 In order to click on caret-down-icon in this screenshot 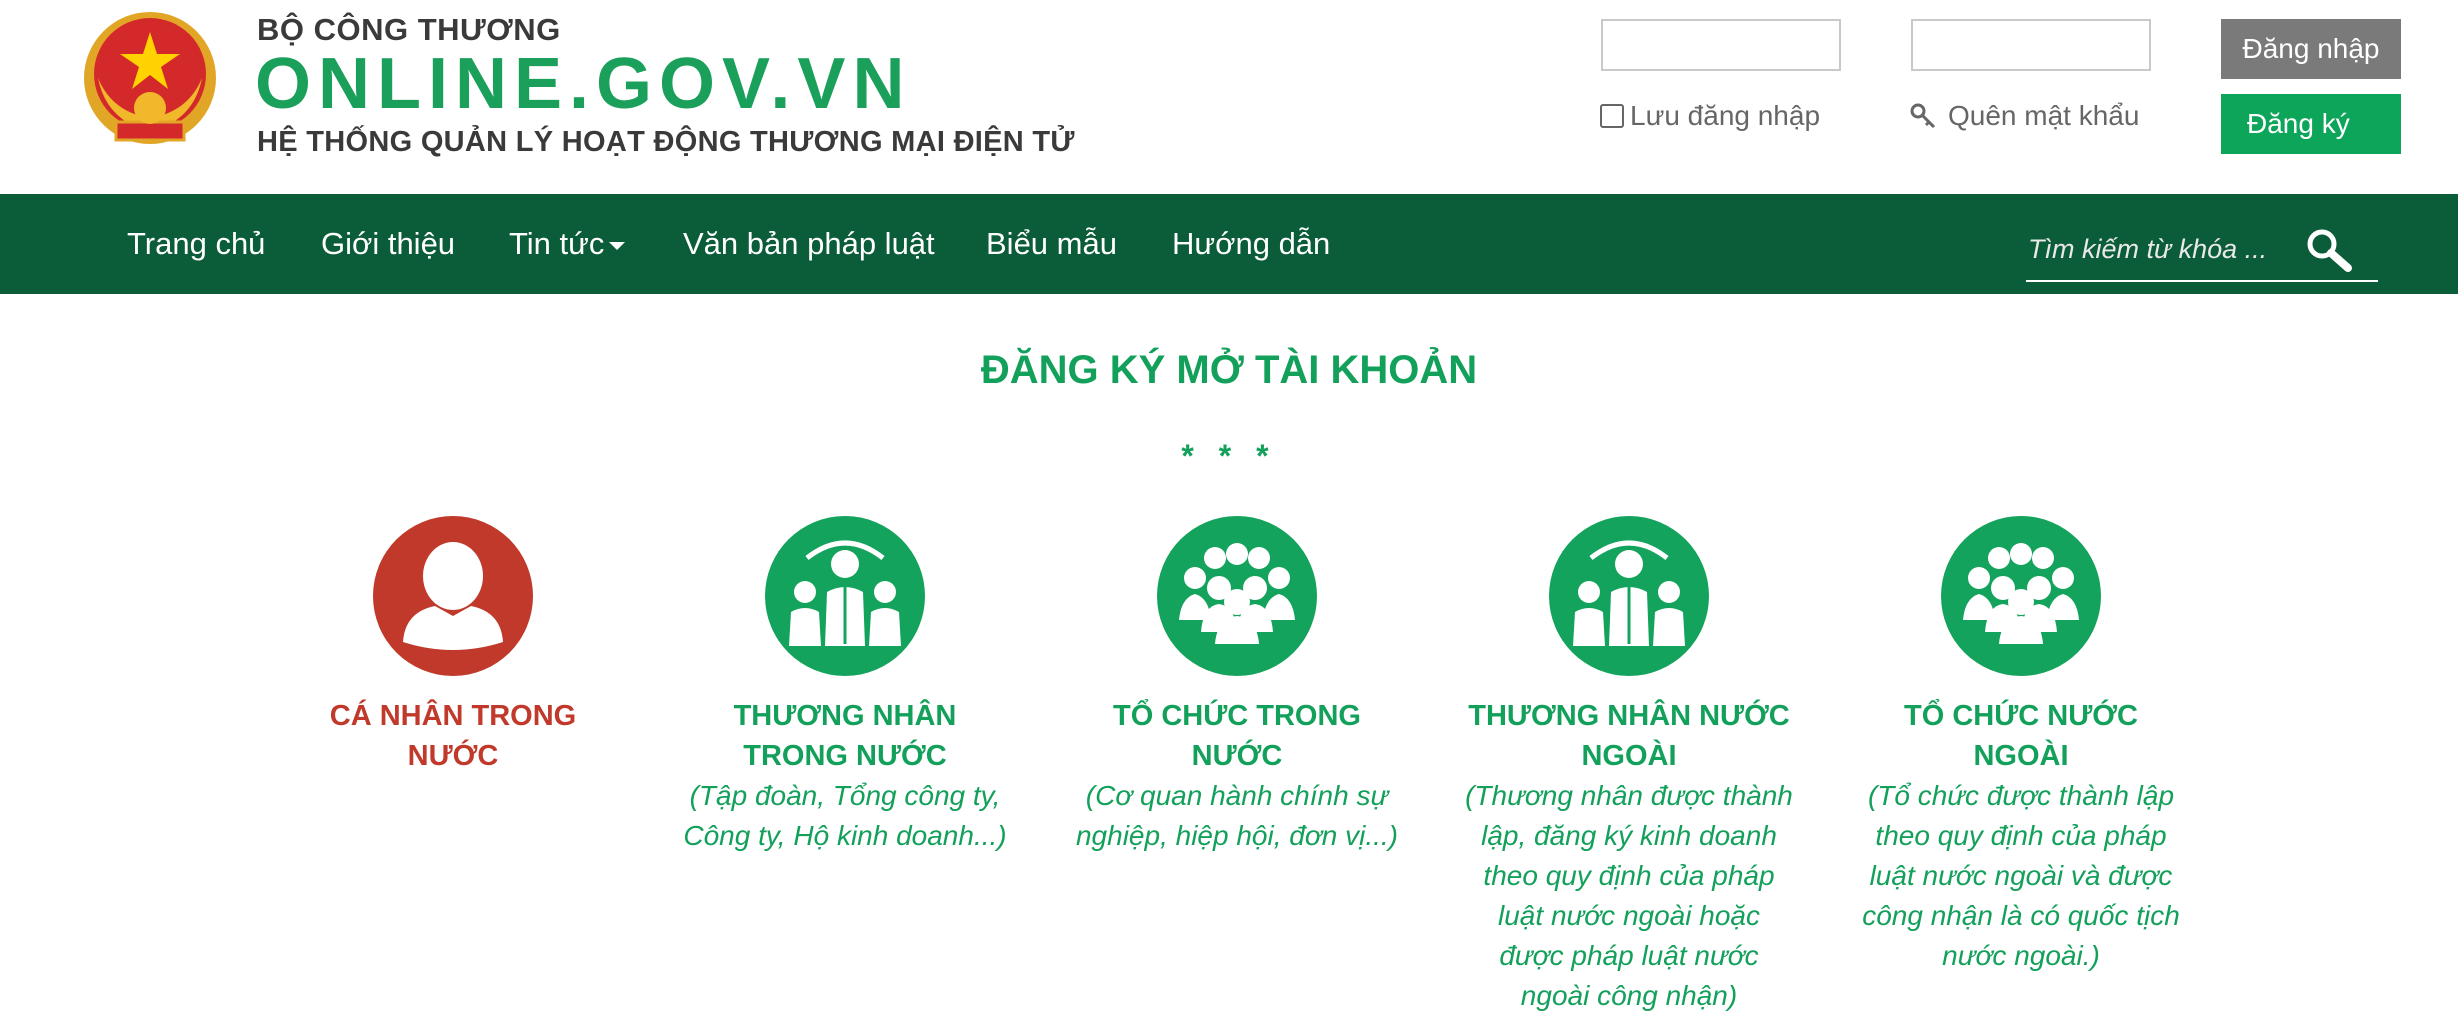, I will do `click(617, 245)`.